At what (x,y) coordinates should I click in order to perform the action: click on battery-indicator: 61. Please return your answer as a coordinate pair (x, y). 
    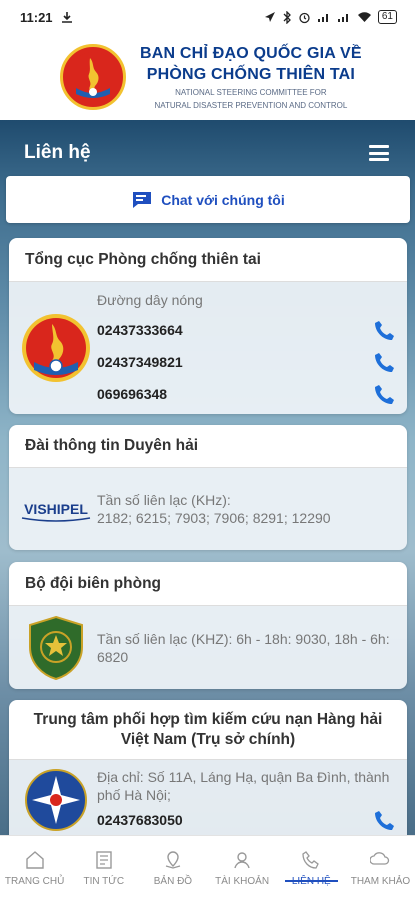
    Looking at the image, I should click on (387, 17).